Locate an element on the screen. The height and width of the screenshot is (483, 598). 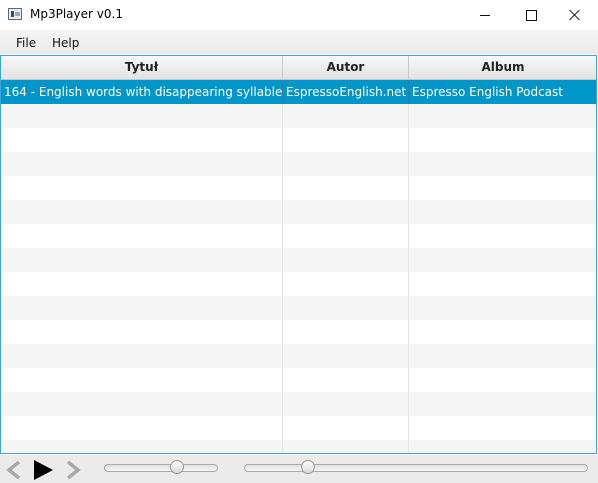
progress-slider is located at coordinates (416, 467).